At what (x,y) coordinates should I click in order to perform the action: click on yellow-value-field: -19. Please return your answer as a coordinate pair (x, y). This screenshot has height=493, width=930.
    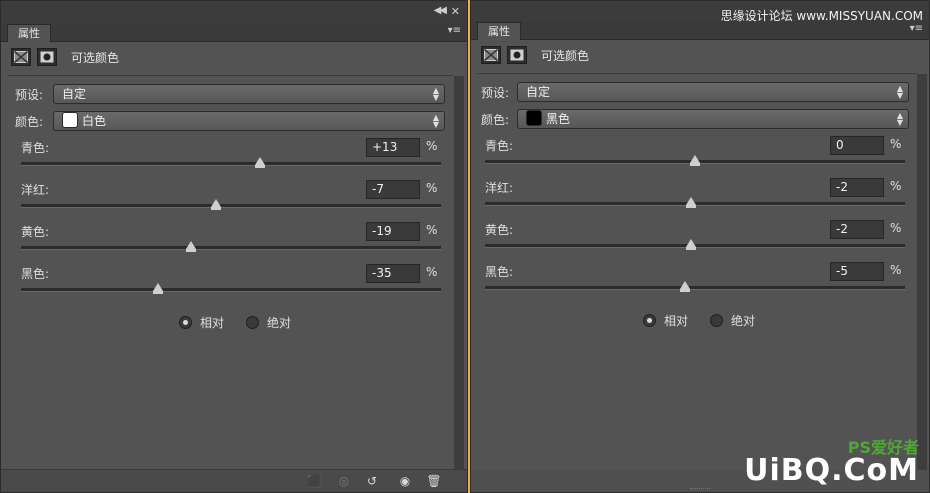
    Looking at the image, I should click on (393, 231).